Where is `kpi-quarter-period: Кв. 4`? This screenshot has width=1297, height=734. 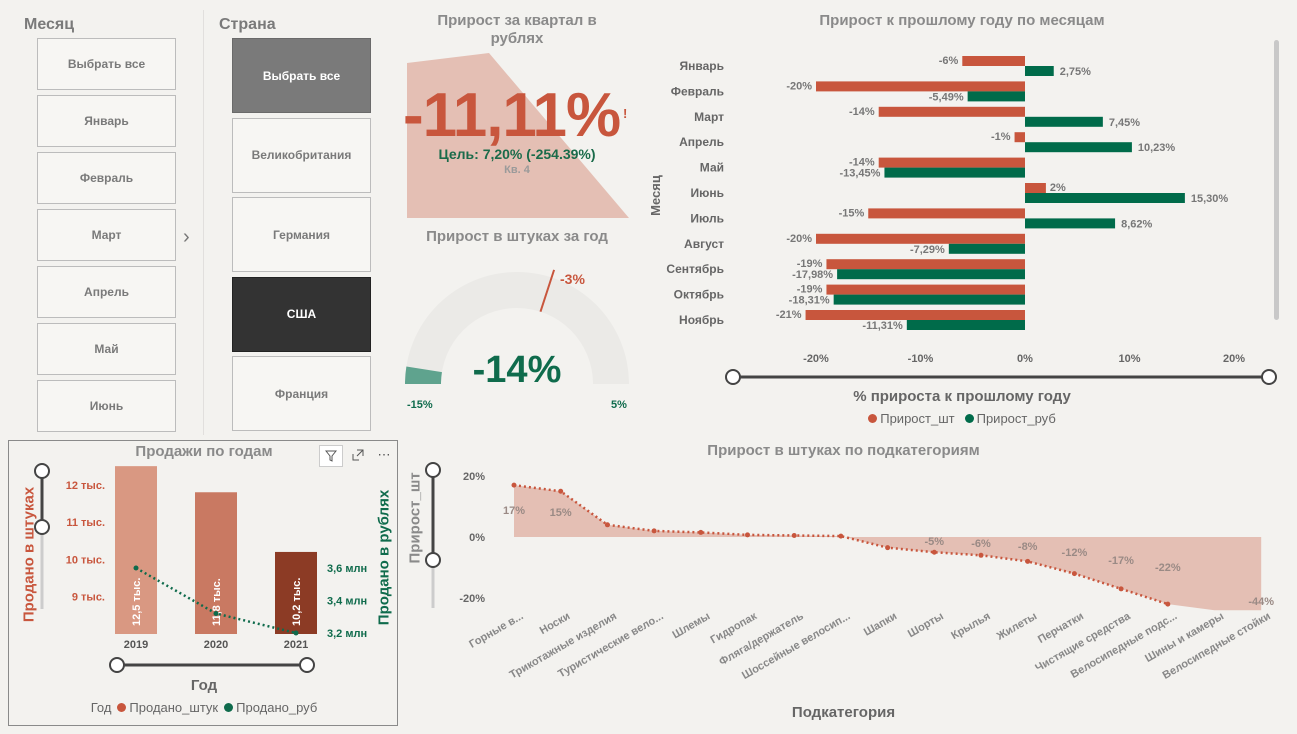
kpi-quarter-period: Кв. 4 is located at coordinates (517, 170).